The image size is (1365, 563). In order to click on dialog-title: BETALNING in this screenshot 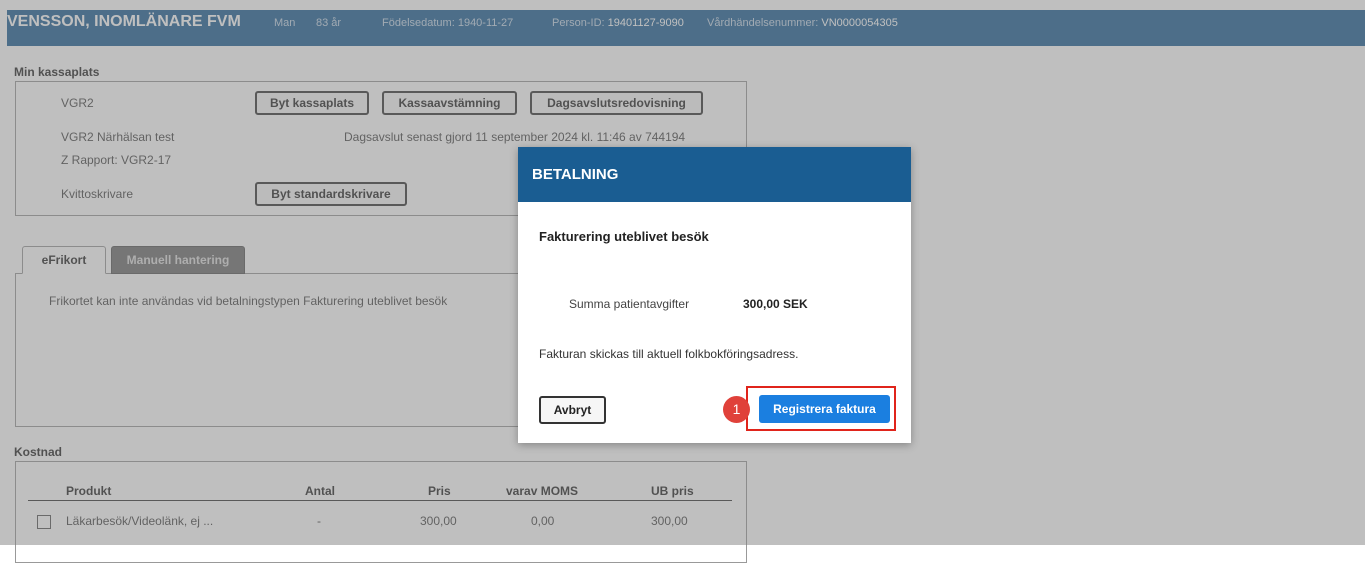, I will do `click(575, 174)`.